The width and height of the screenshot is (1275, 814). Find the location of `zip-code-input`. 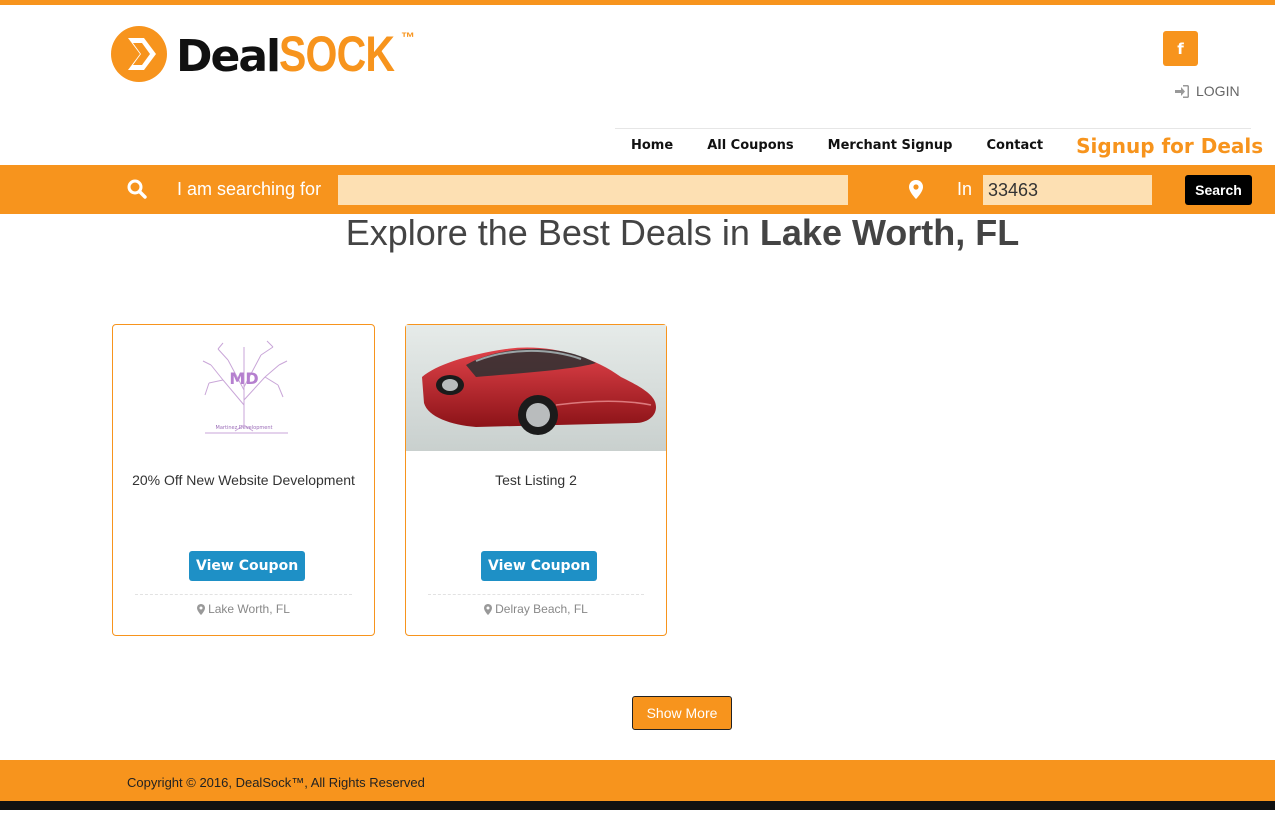

zip-code-input is located at coordinates (1067, 190).